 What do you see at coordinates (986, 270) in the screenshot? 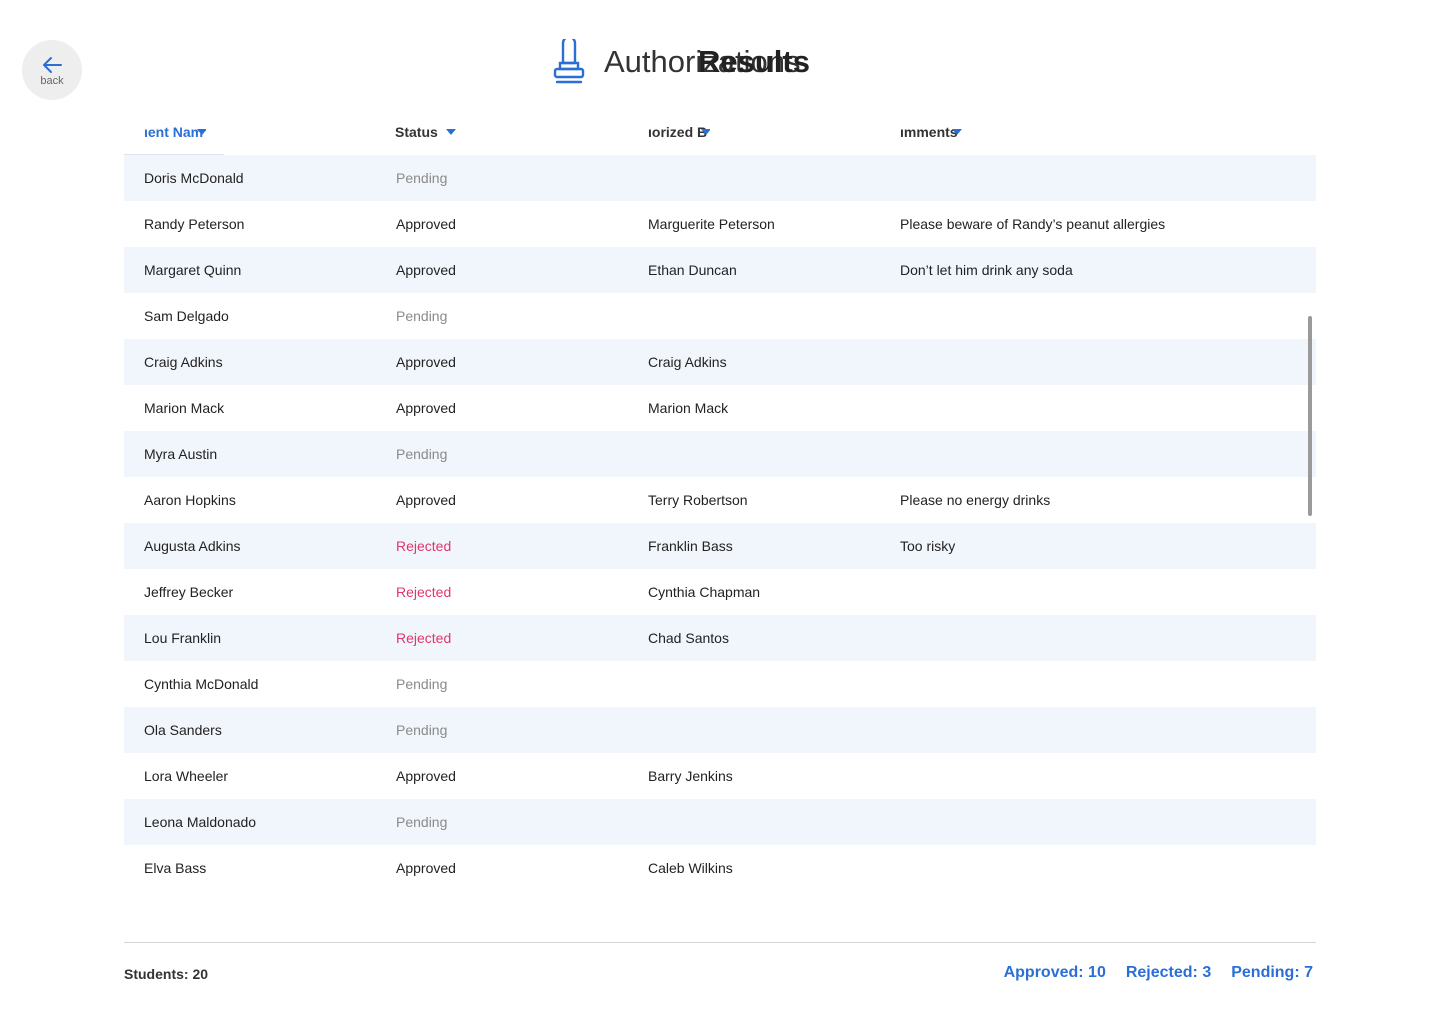
I see `comments-cell: Don’t let him drink any soda` at bounding box center [986, 270].